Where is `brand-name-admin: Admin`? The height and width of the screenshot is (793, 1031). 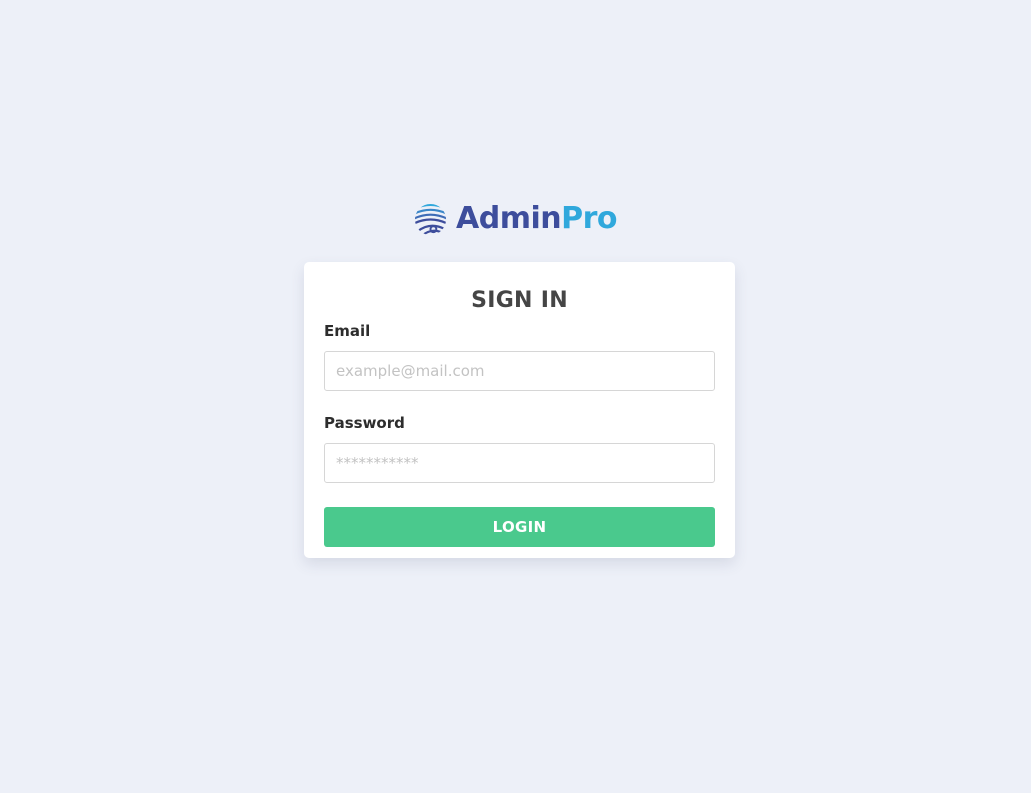
brand-name-admin: Admin is located at coordinates (509, 218).